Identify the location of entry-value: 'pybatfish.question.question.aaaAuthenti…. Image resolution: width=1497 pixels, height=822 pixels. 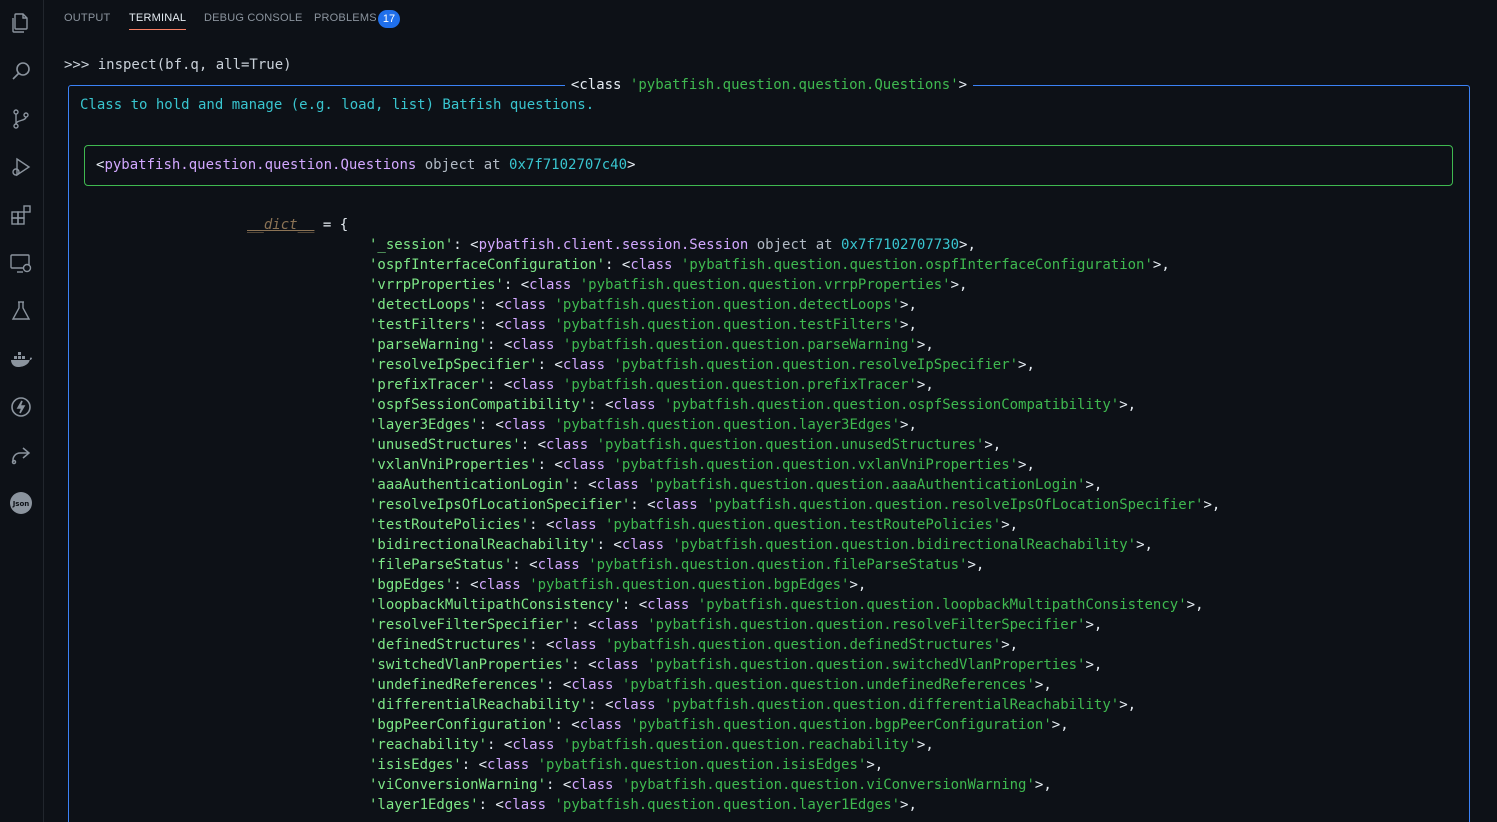
(866, 485).